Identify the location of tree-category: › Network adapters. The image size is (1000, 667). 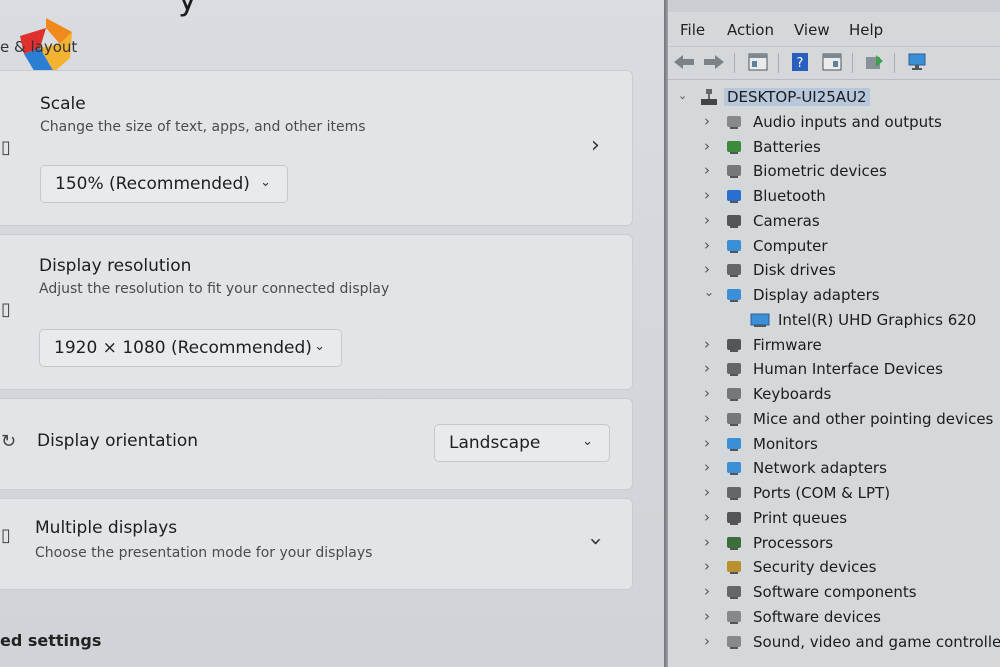
(833, 469).